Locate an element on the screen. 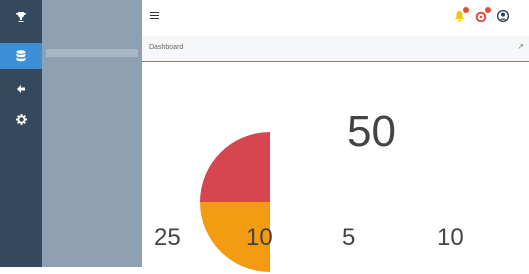 The height and width of the screenshot is (274, 529). expand-arrow-icon: ↗ is located at coordinates (520, 46).